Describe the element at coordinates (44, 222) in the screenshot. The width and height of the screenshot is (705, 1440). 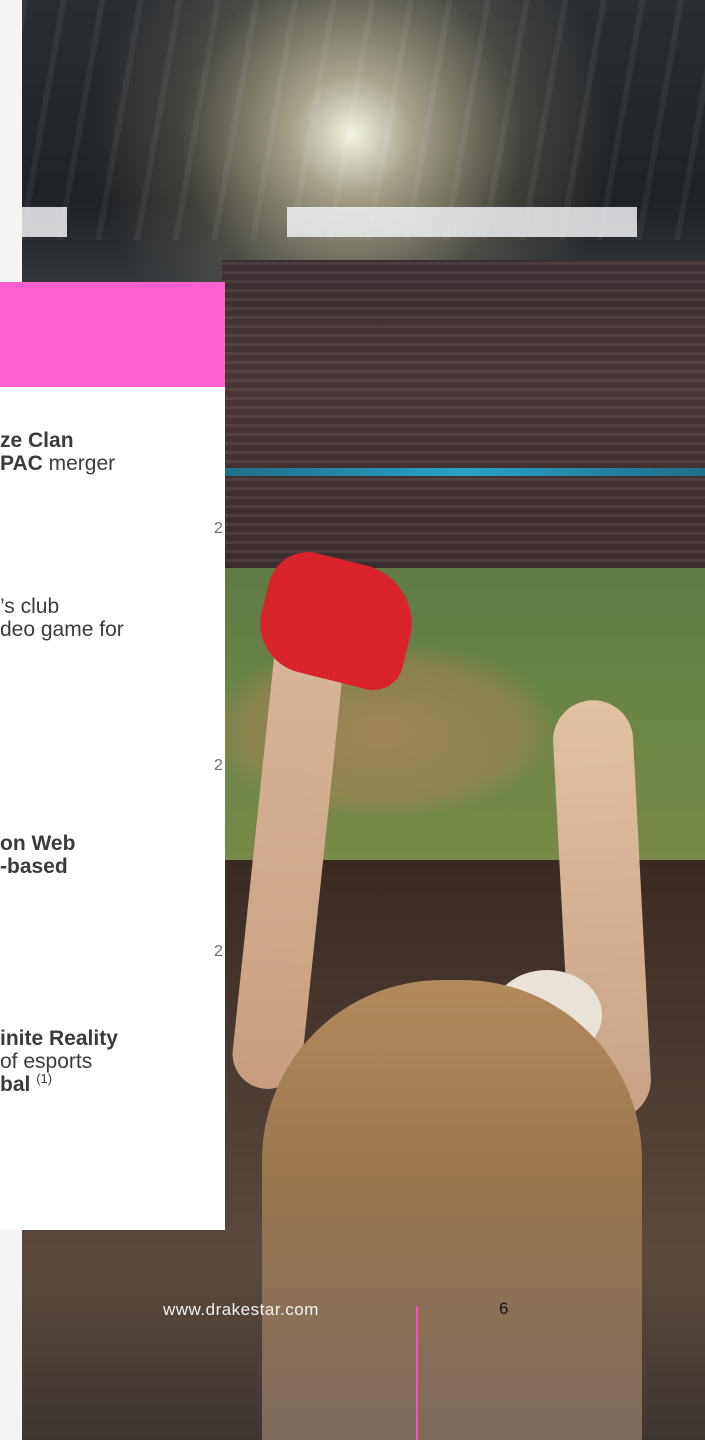
I see `stadium-lights-left` at that location.